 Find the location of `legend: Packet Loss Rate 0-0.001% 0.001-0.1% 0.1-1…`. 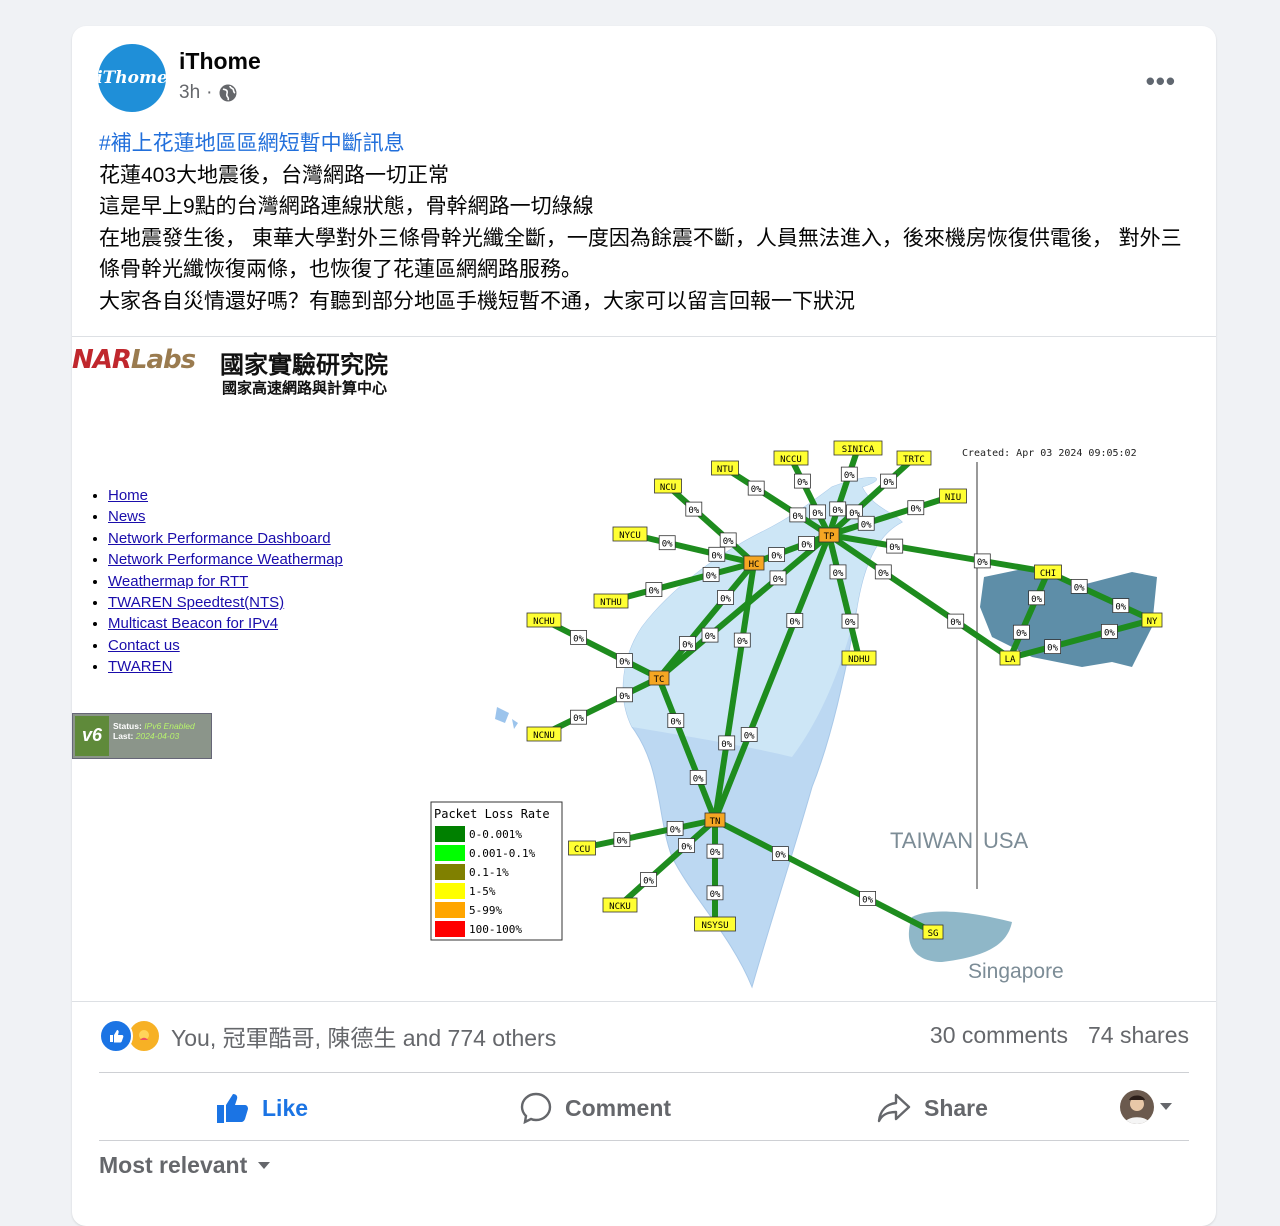

legend: Packet Loss Rate 0-0.001% 0.001-0.1% 0.1-1… is located at coordinates (496, 871).